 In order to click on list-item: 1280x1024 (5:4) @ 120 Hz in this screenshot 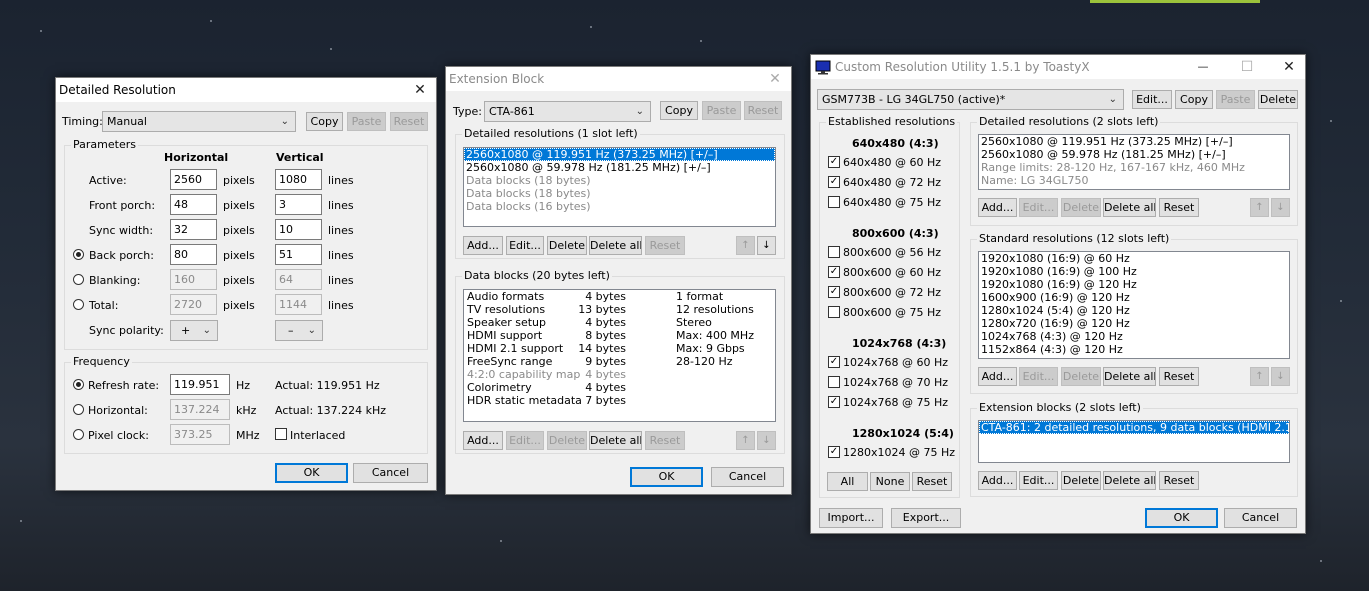, I will do `click(1134, 310)`.